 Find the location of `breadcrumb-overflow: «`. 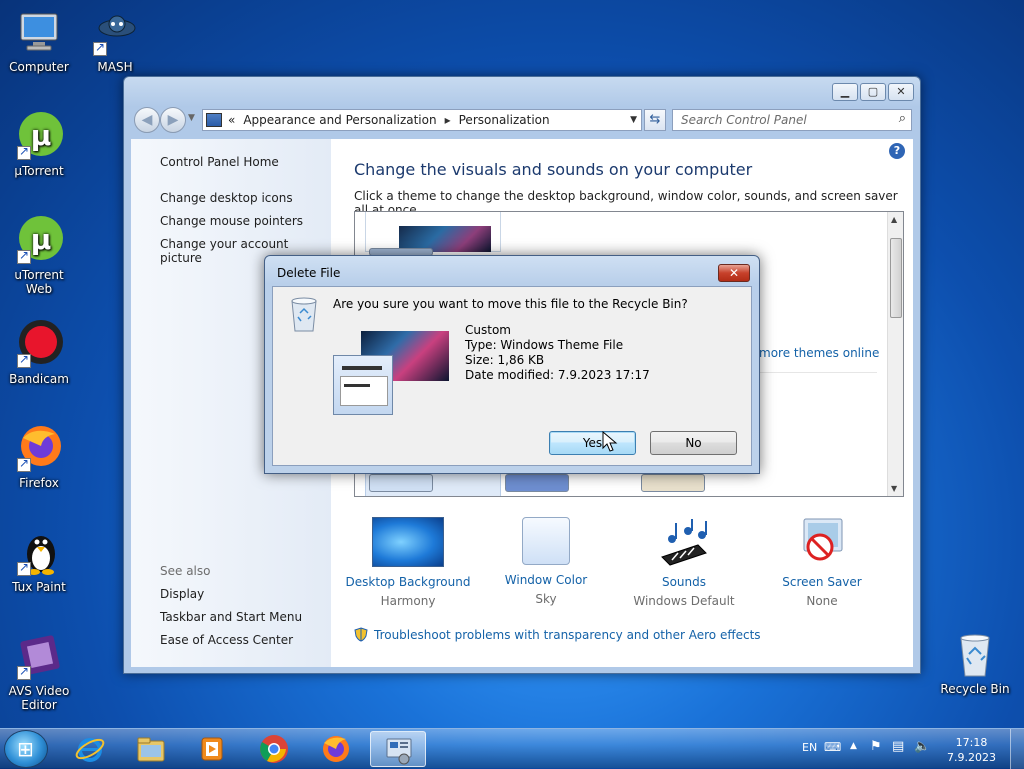

breadcrumb-overflow: « is located at coordinates (231, 120).